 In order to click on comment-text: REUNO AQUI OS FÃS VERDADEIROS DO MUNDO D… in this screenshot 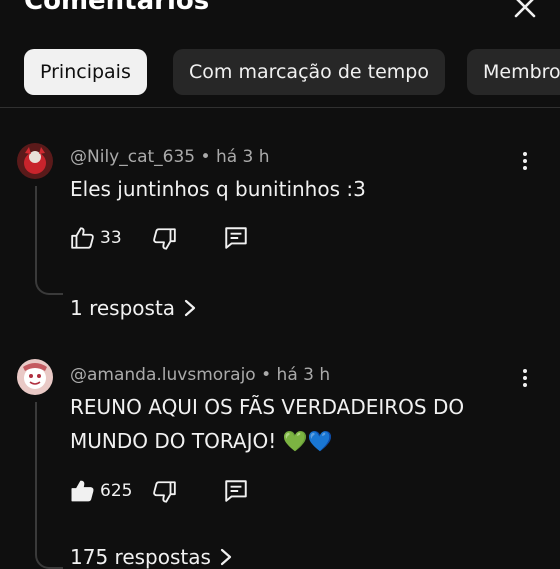, I will do `click(267, 424)`.